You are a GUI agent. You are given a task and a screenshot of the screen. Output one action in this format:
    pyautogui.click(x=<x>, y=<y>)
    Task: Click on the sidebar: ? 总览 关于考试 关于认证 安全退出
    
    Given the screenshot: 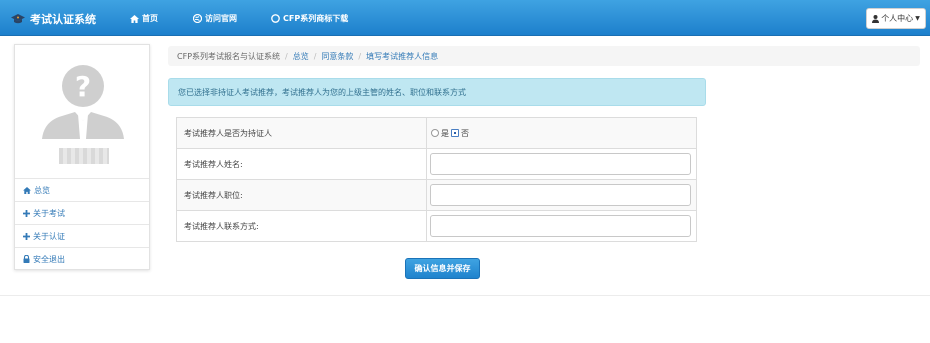 What is the action you would take?
    pyautogui.click(x=82, y=157)
    